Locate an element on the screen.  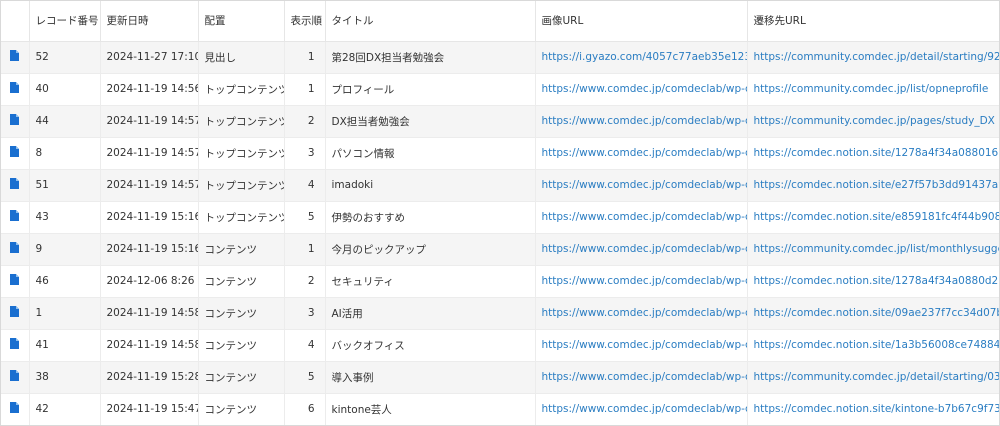
cell-title: 第28回DX担当者勉強会 is located at coordinates (430, 57).